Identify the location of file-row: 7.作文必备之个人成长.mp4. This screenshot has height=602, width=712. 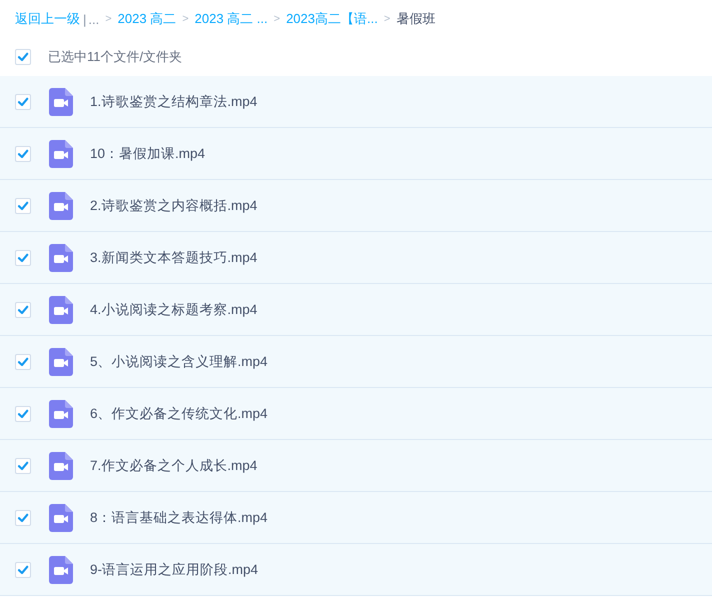
(356, 466).